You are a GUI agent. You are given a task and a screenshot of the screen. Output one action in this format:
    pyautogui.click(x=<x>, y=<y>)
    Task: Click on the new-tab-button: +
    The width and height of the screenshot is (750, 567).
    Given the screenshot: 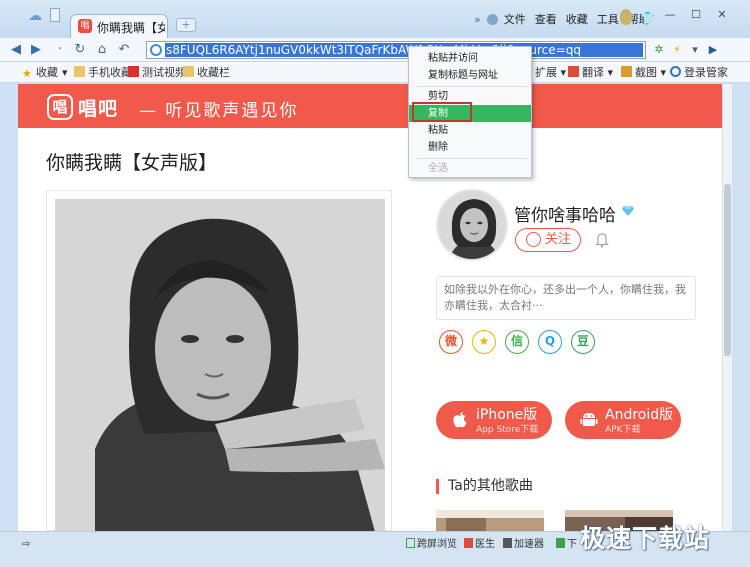 What is the action you would take?
    pyautogui.click(x=186, y=25)
    